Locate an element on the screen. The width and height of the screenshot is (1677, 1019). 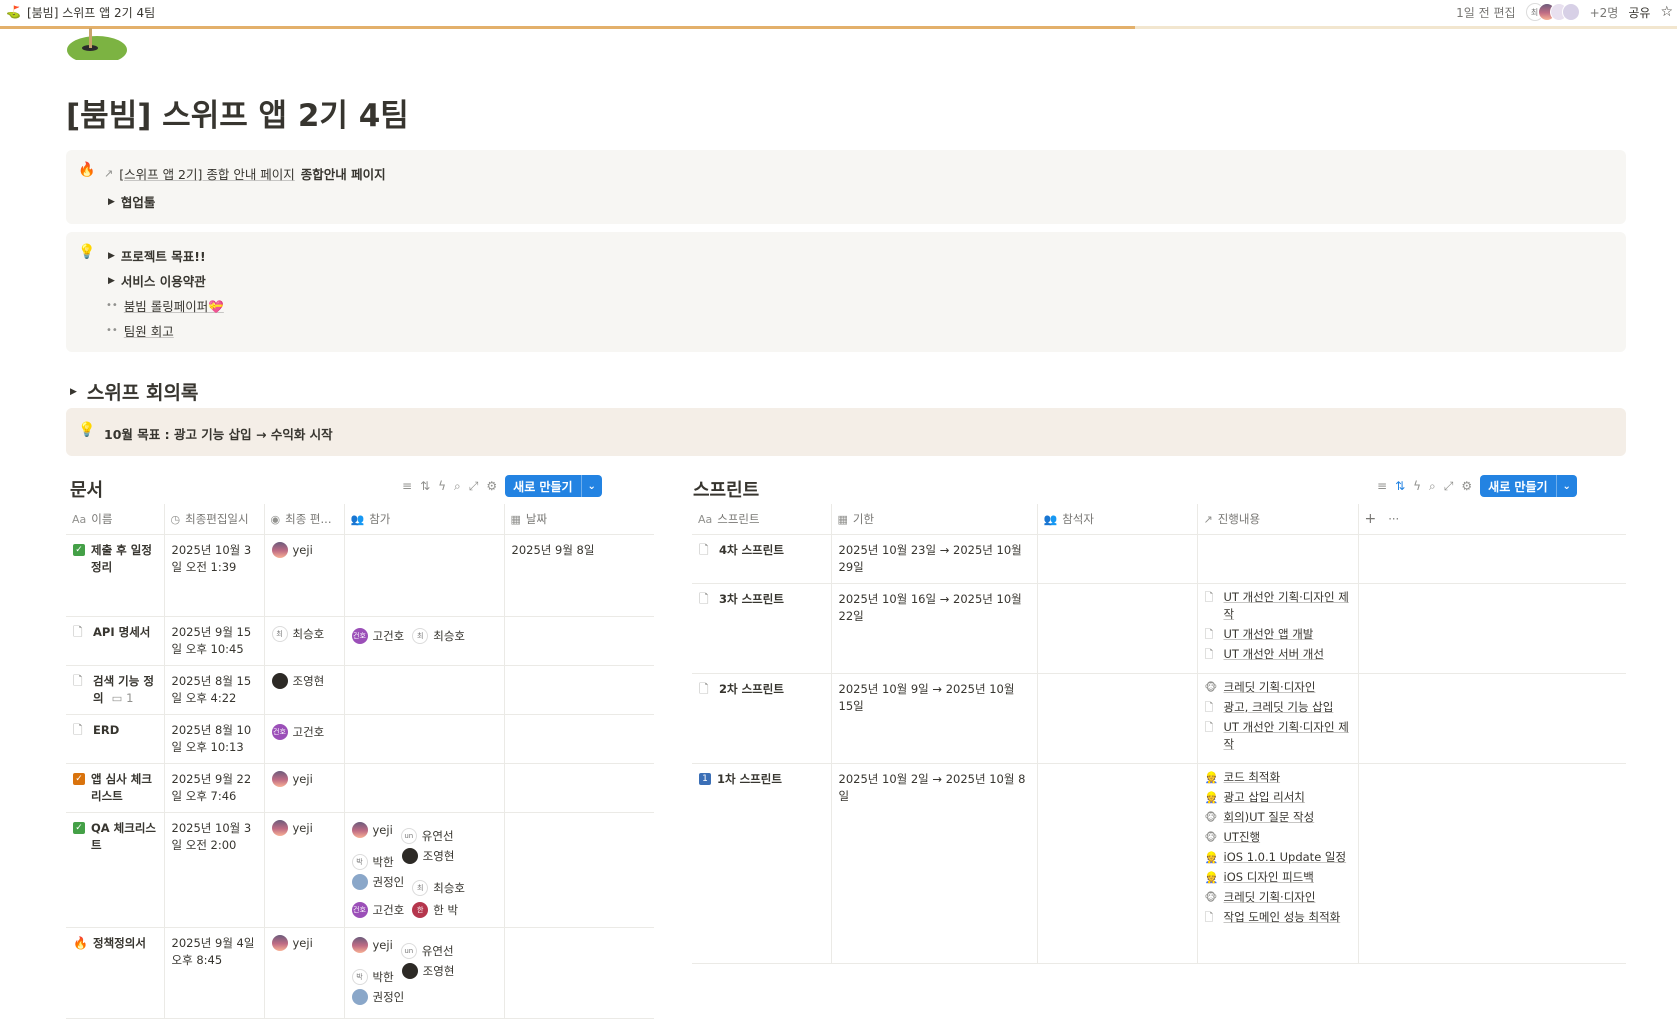
search-icon: ⌕ is located at coordinates (457, 486).